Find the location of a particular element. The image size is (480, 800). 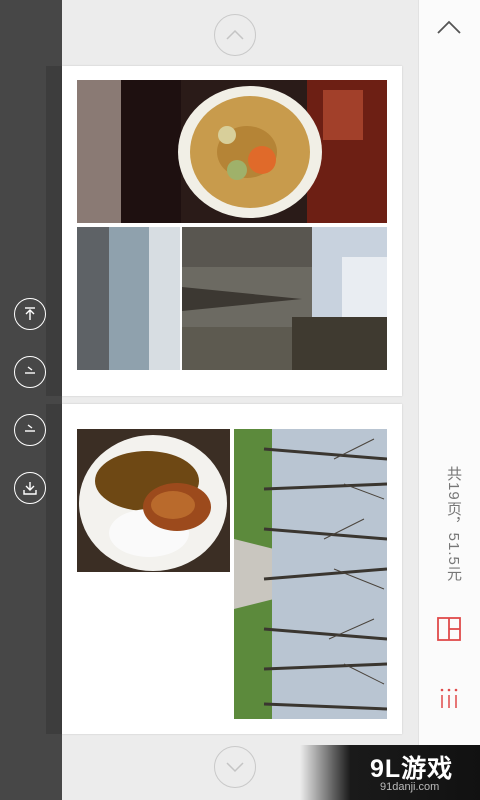

site-watermark: 9L游戏 91danji.com is located at coordinates (390, 772).